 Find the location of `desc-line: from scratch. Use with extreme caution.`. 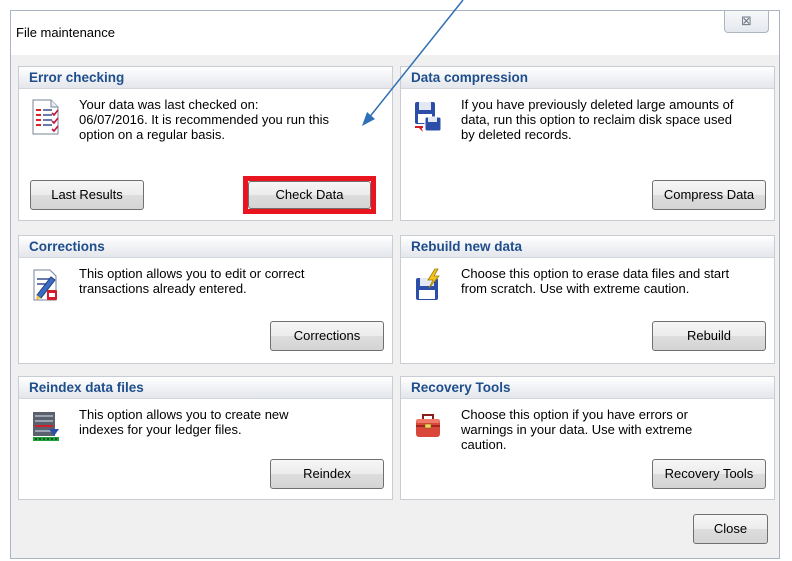

desc-line: from scratch. Use with extreme caution. is located at coordinates (575, 288).